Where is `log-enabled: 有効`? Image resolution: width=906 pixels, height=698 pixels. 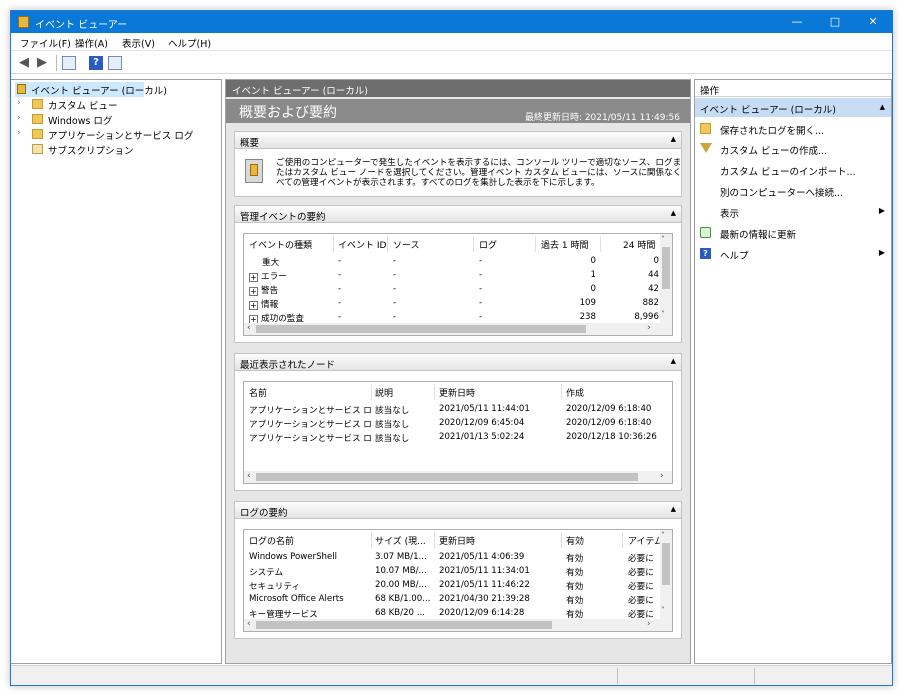 log-enabled: 有効 is located at coordinates (575, 573).